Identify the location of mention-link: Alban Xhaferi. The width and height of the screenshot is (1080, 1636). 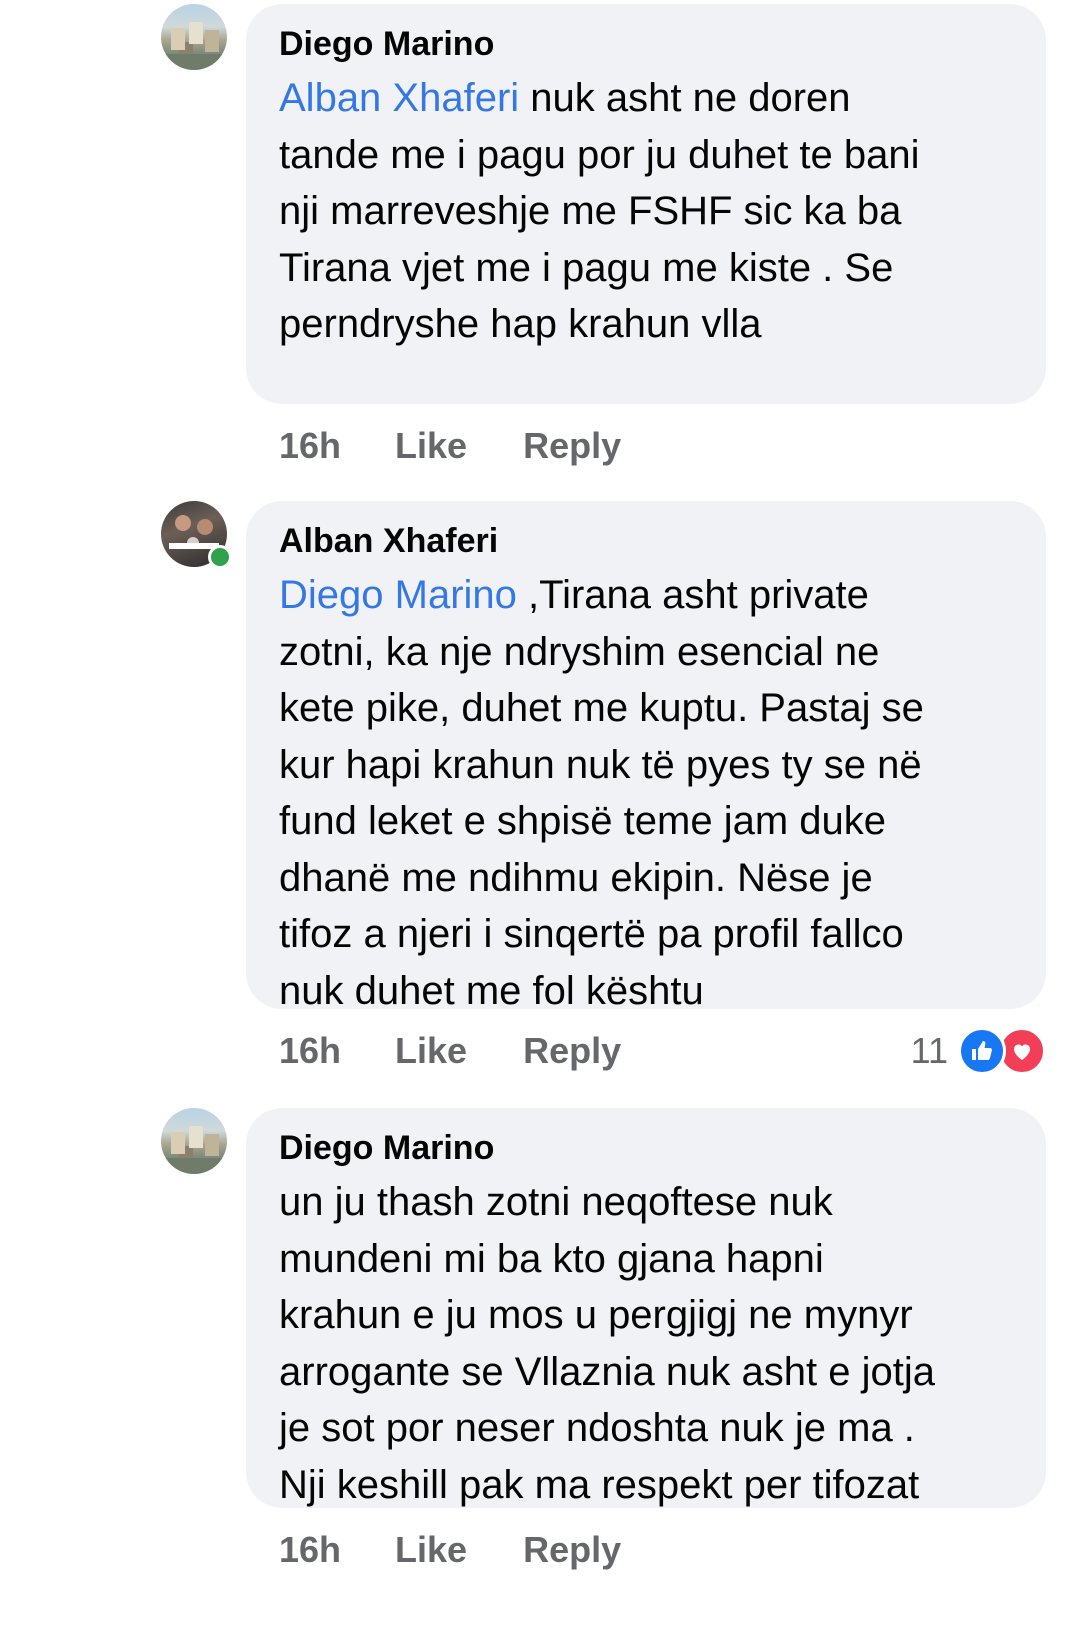
(399, 98).